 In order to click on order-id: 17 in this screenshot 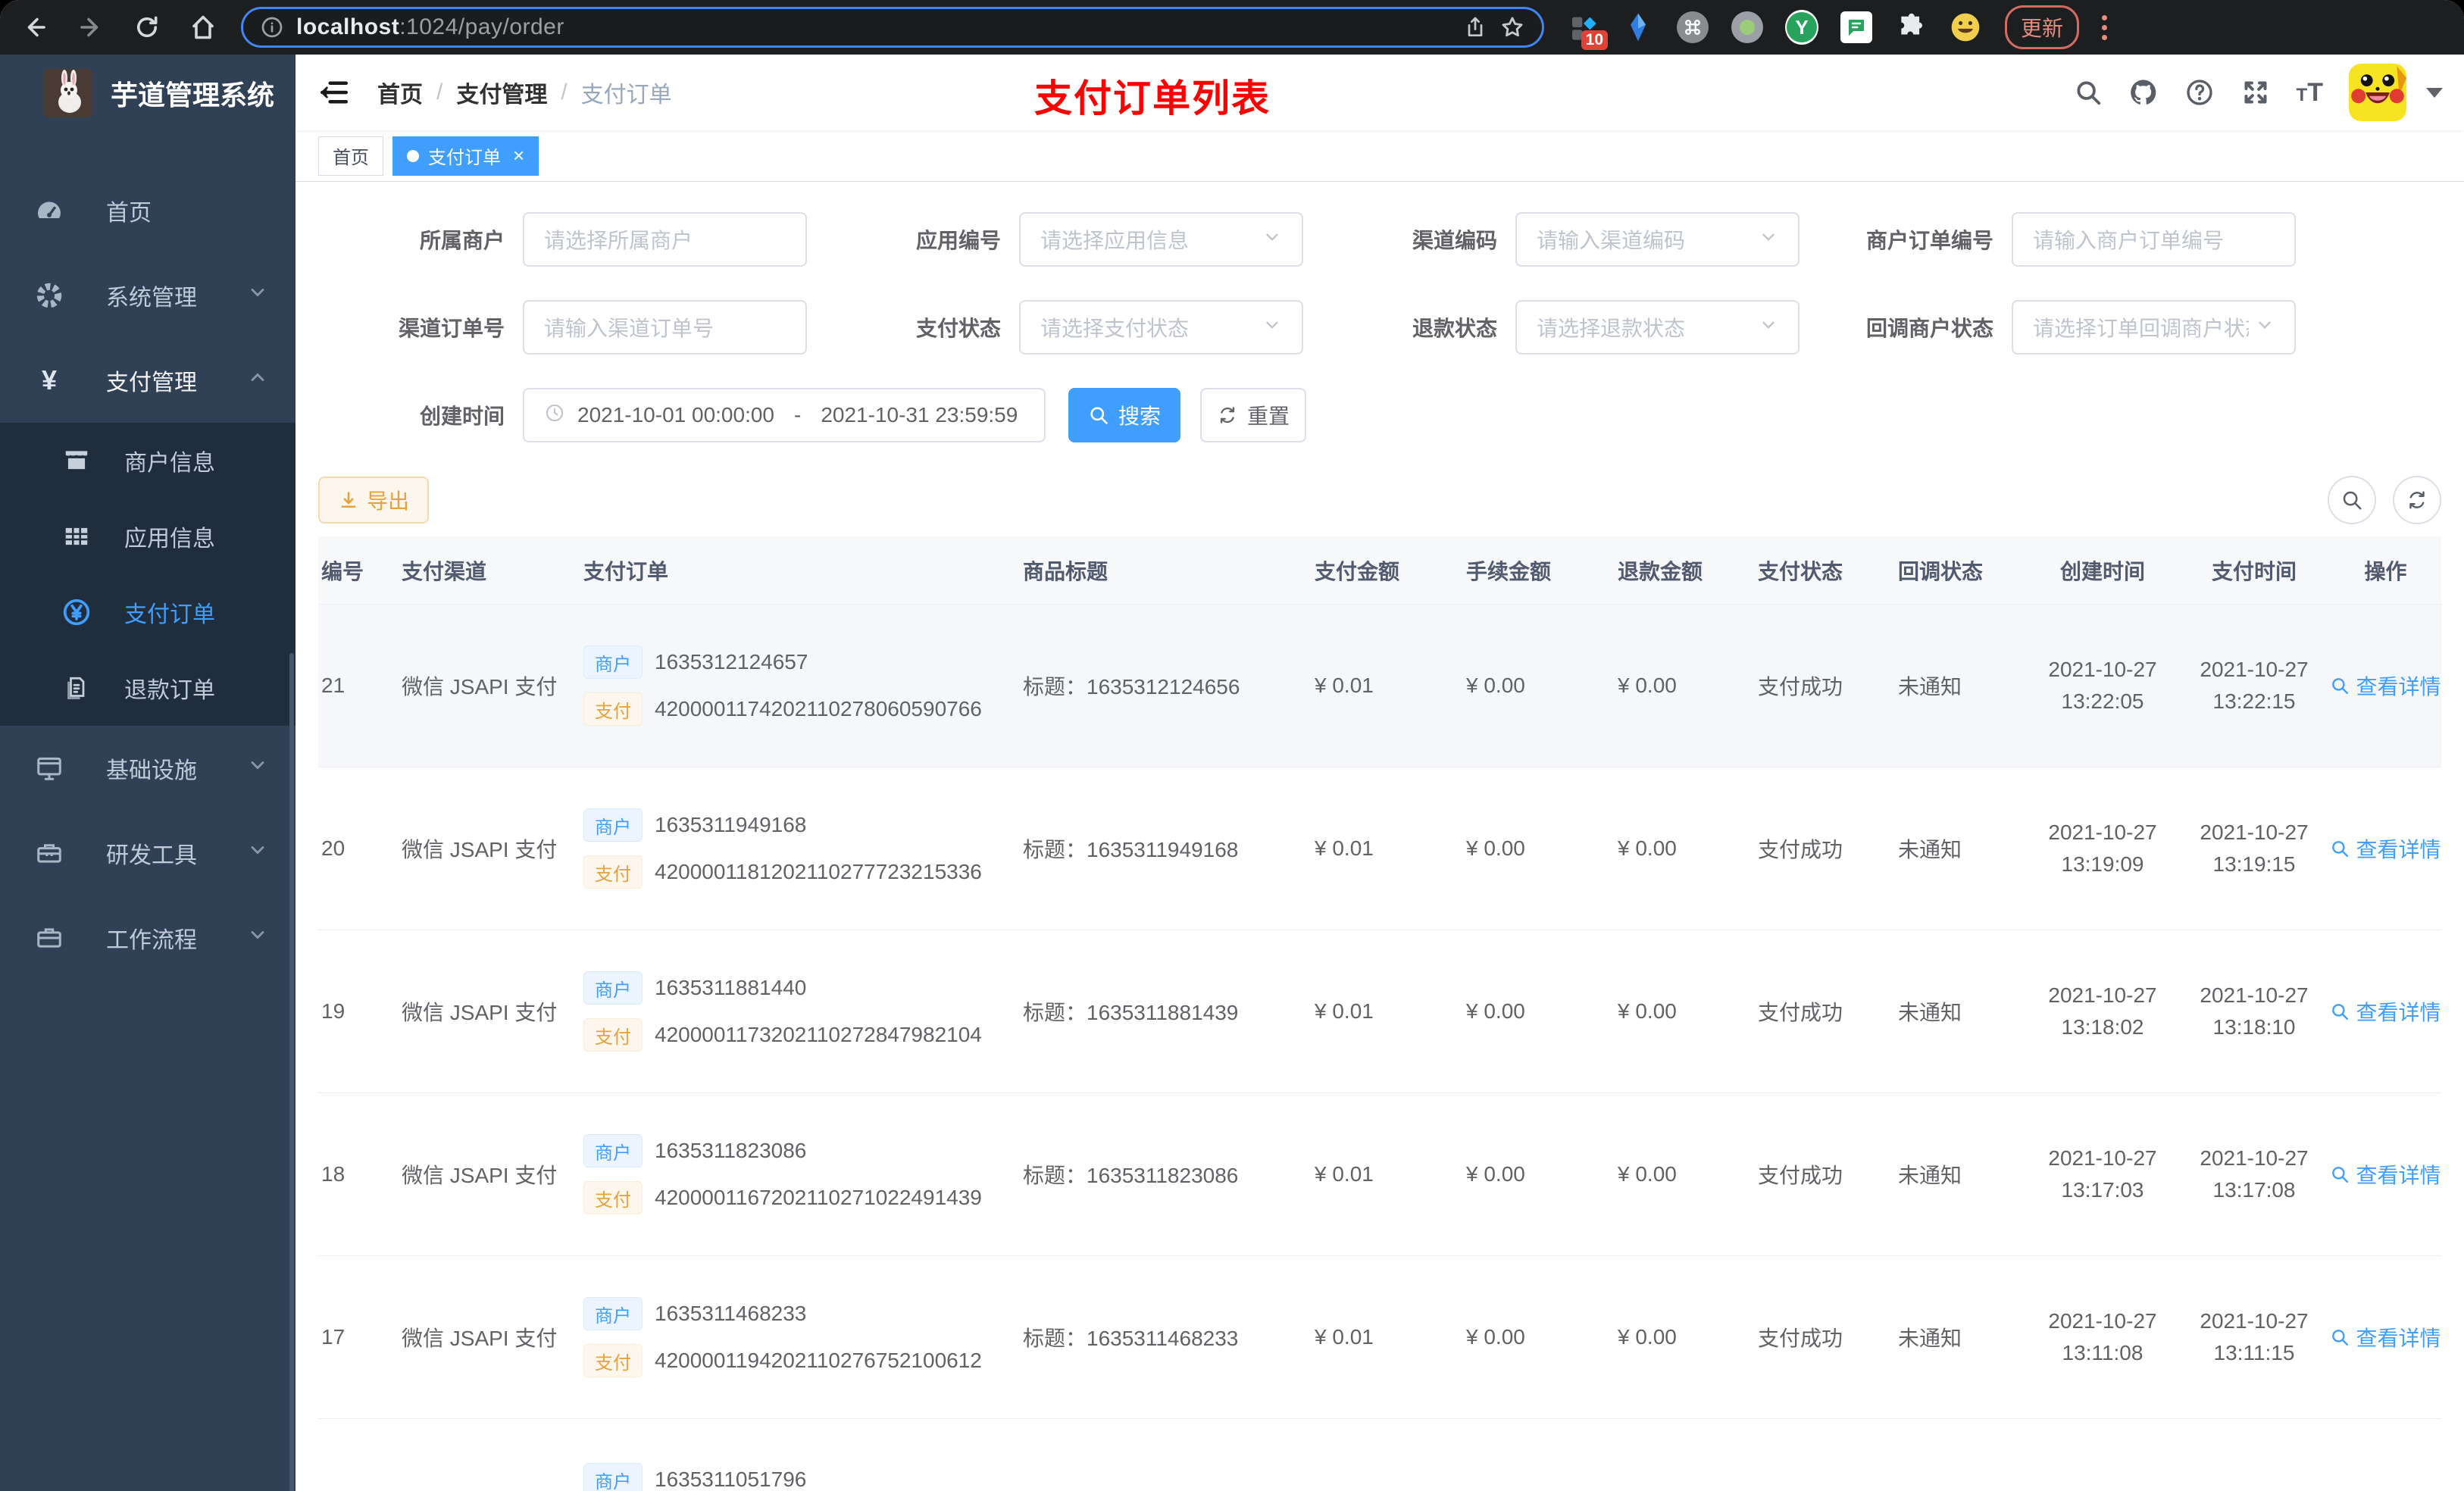, I will do `click(333, 1337)`.